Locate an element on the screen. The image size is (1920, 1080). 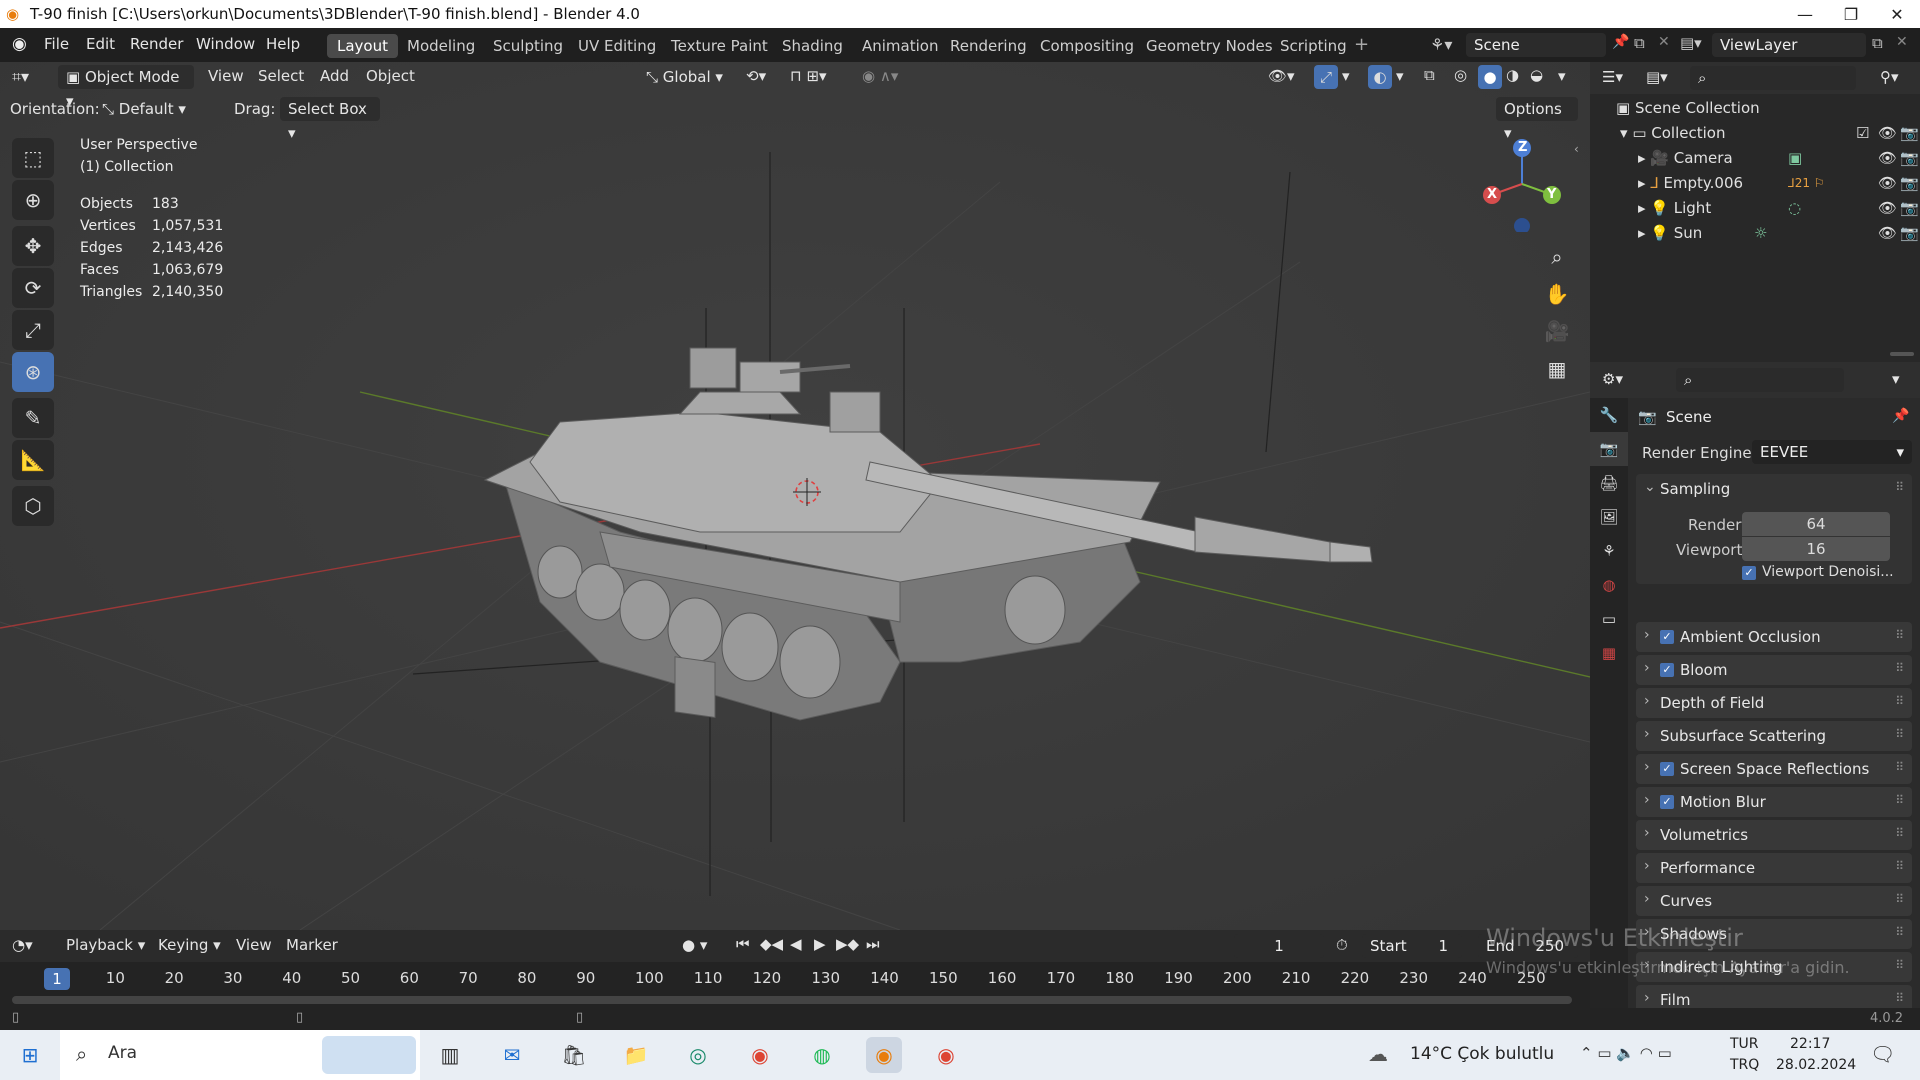
scene-selector-icon: ⚘▾ is located at coordinates (1441, 44).